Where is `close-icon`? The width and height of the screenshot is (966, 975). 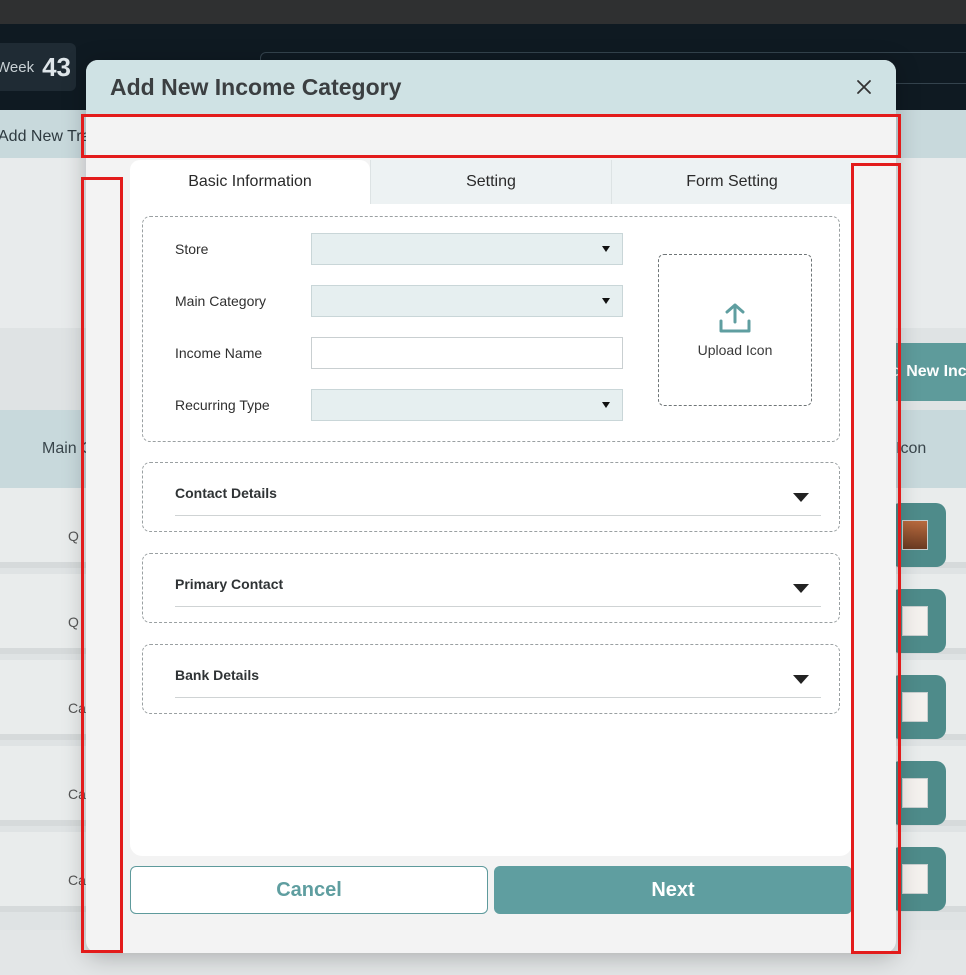 close-icon is located at coordinates (864, 87).